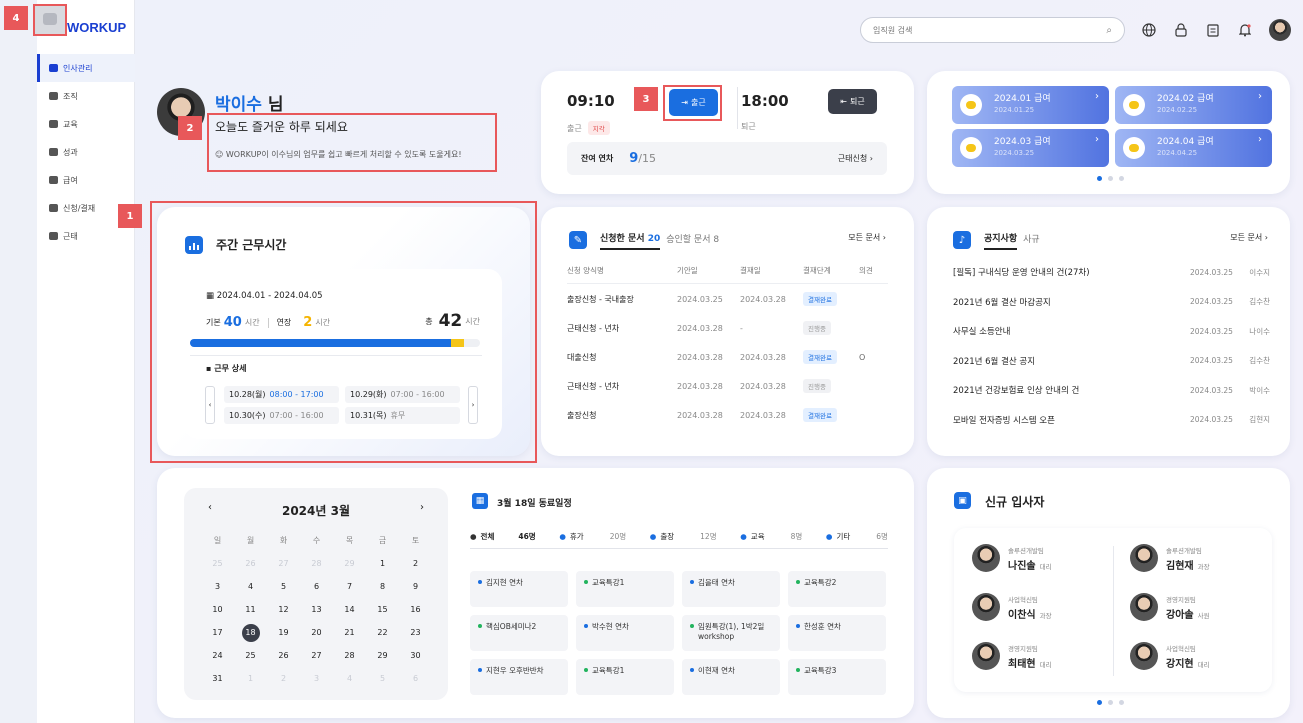 The height and width of the screenshot is (723, 1303). I want to click on calendar-day: 11, so click(250, 609).